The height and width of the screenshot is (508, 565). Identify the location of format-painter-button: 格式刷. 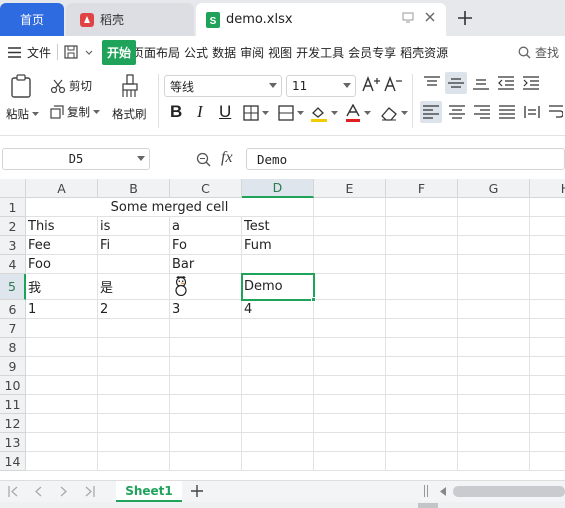
(129, 114).